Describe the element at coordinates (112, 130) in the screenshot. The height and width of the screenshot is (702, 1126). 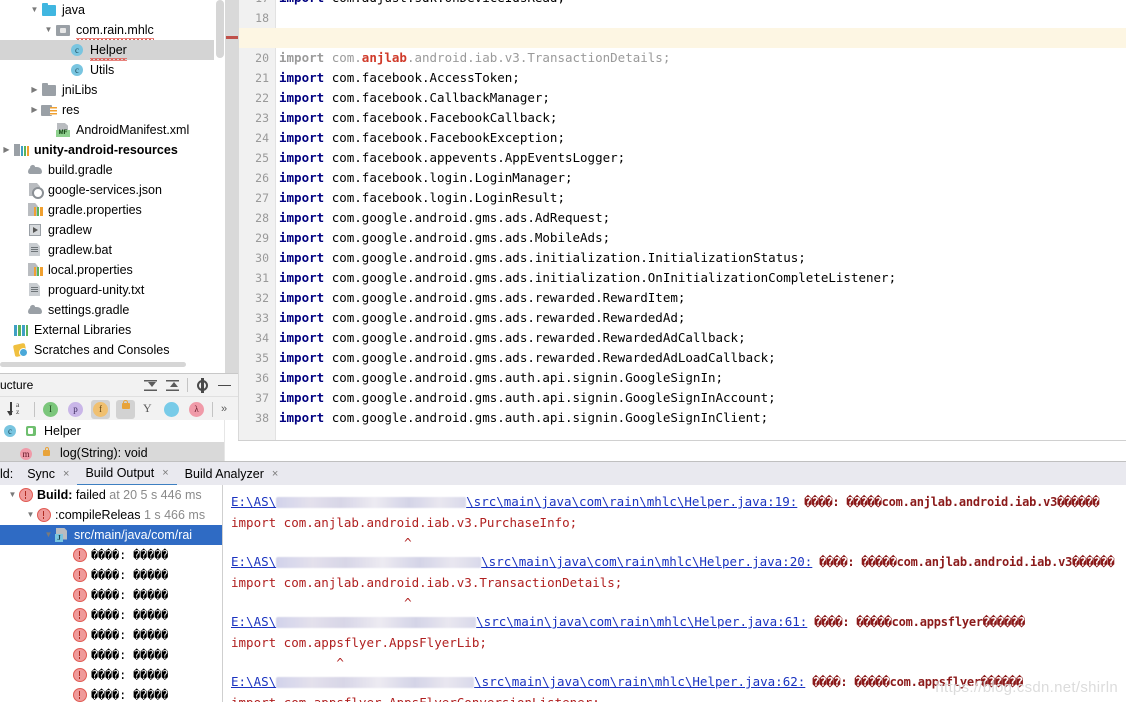
I see `project-tree-item: AndroidManifest.xml` at that location.